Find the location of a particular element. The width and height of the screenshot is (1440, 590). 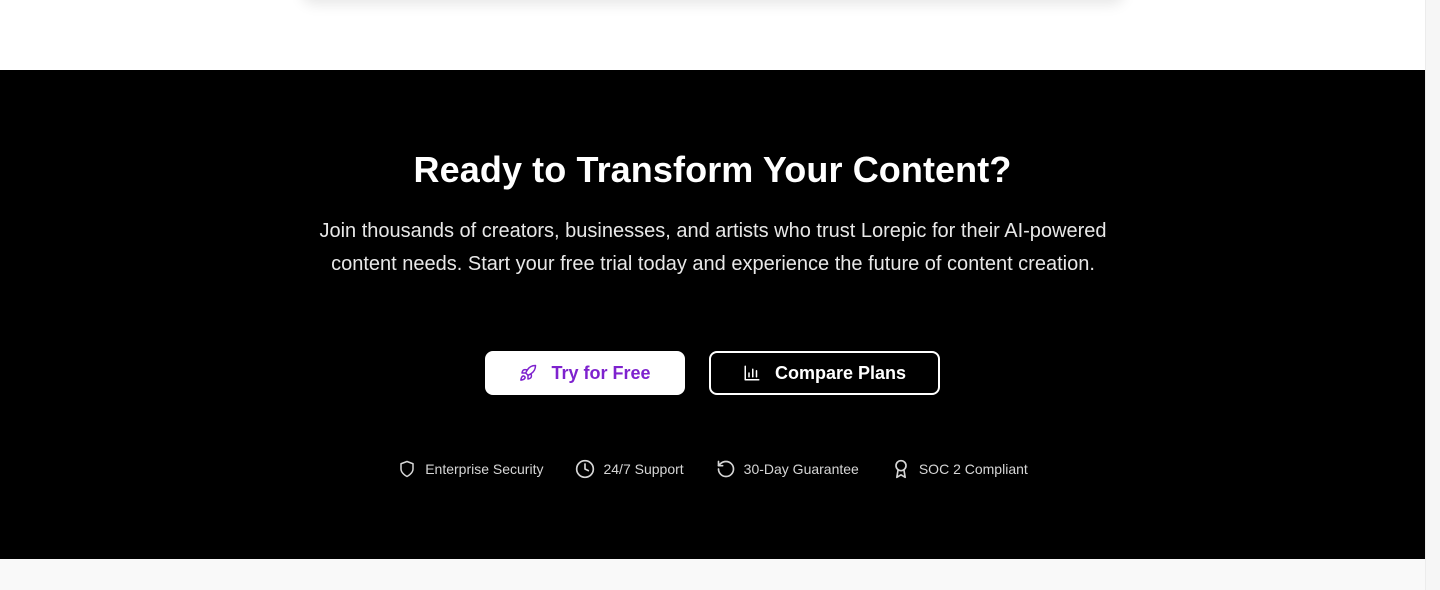

next-section is located at coordinates (712, 574).